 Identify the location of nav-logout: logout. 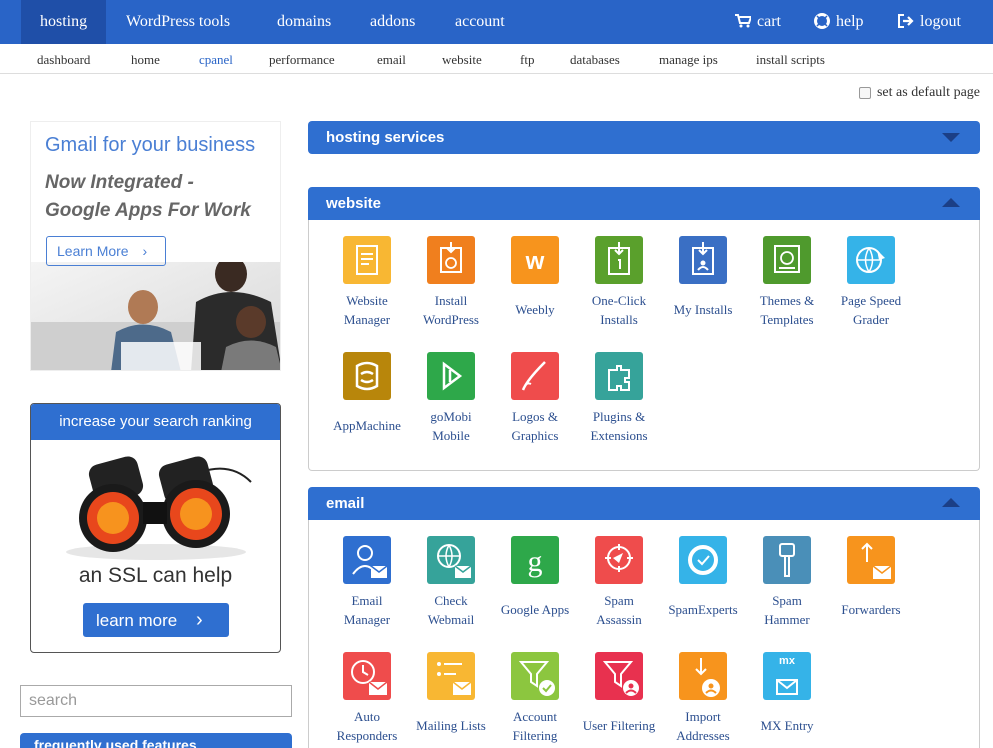
(929, 22).